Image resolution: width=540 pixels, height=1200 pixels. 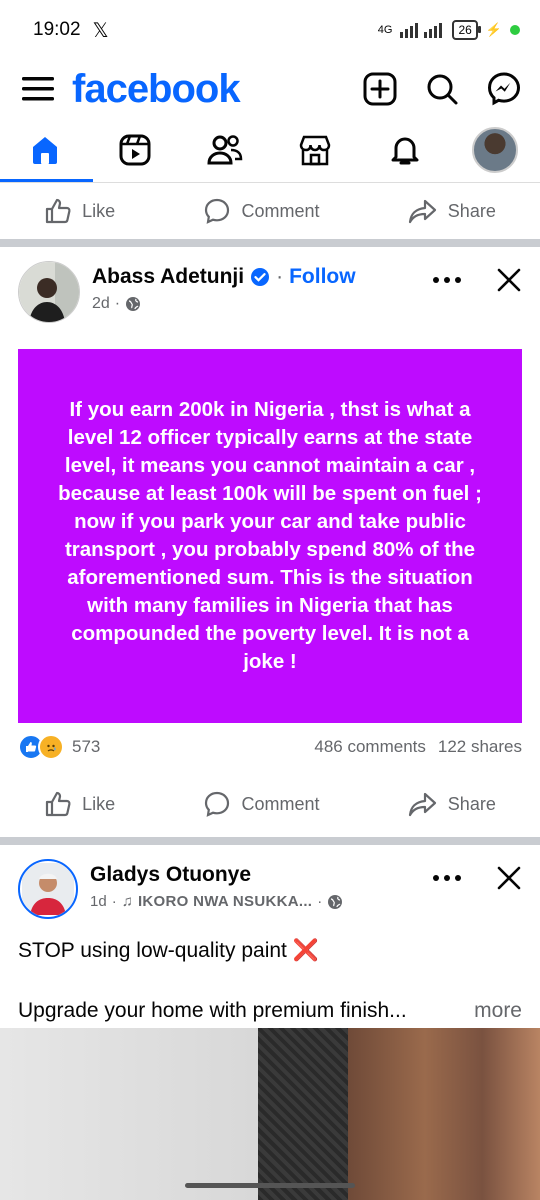 I want to click on follow-button: Follow, so click(x=322, y=277).